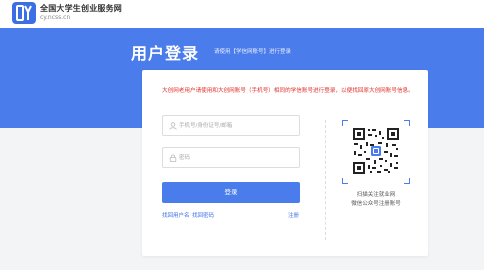 Image resolution: width=484 pixels, height=270 pixels. What do you see at coordinates (173, 126) in the screenshot?
I see `user-icon` at bounding box center [173, 126].